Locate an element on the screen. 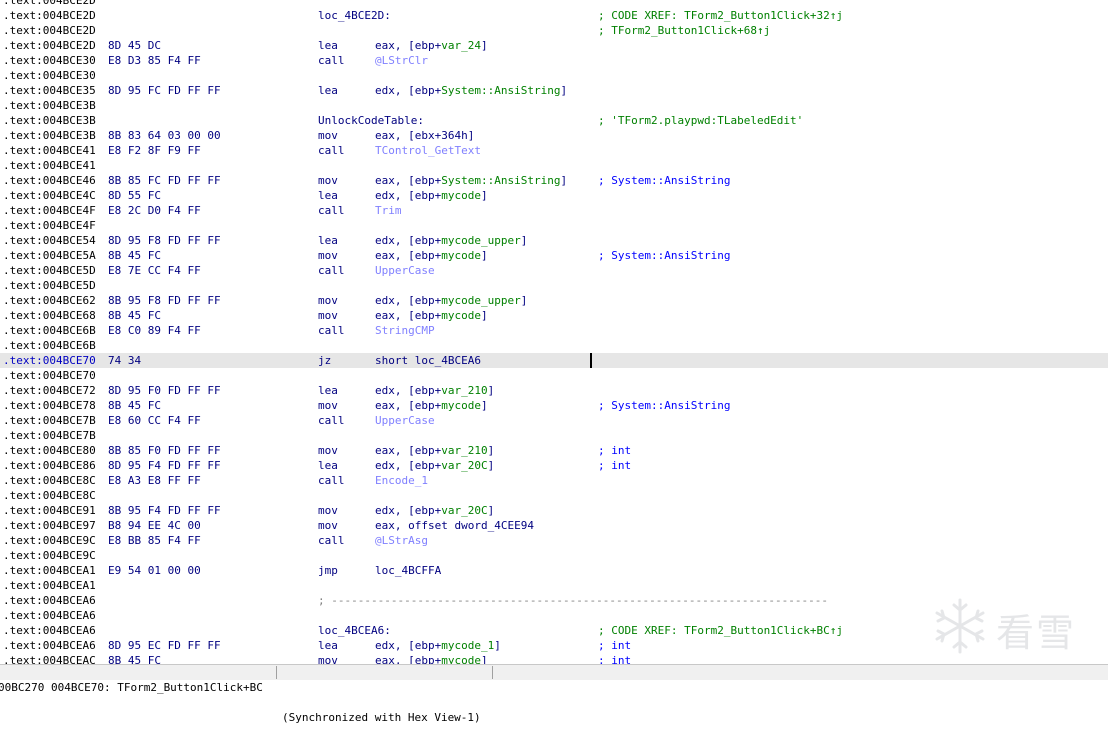 The height and width of the screenshot is (740, 1108). line-address: .text:004BCE5A is located at coordinates (49, 255).